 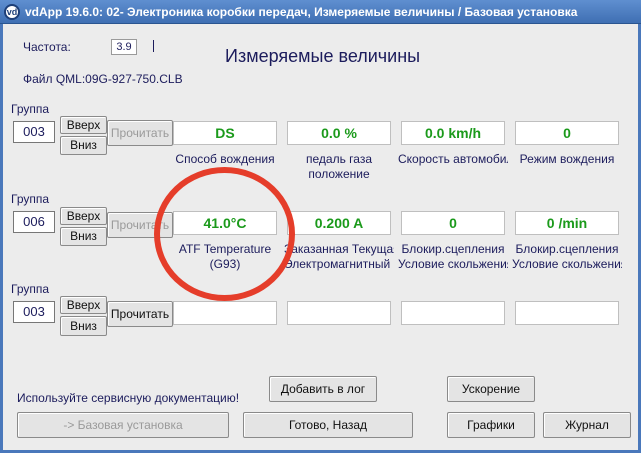 I want to click on measured-value-field: 0.200 A, so click(x=339, y=223).